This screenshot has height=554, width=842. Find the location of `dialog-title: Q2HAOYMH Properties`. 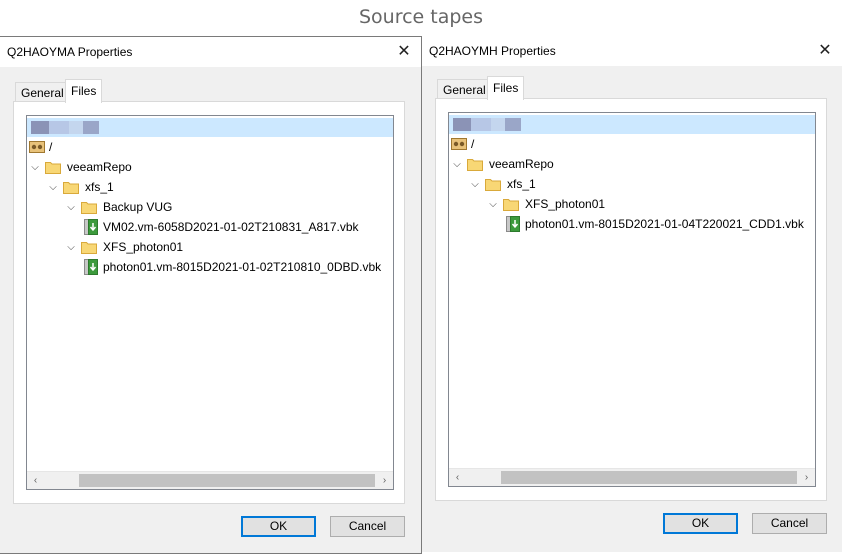

dialog-title: Q2HAOYMH Properties is located at coordinates (492, 51).